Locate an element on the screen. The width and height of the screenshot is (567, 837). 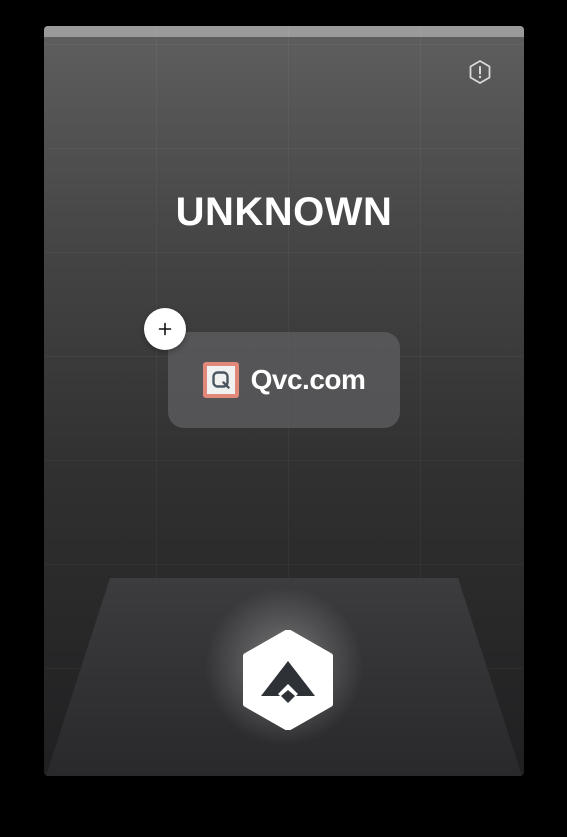
plus-icon is located at coordinates (165, 329).